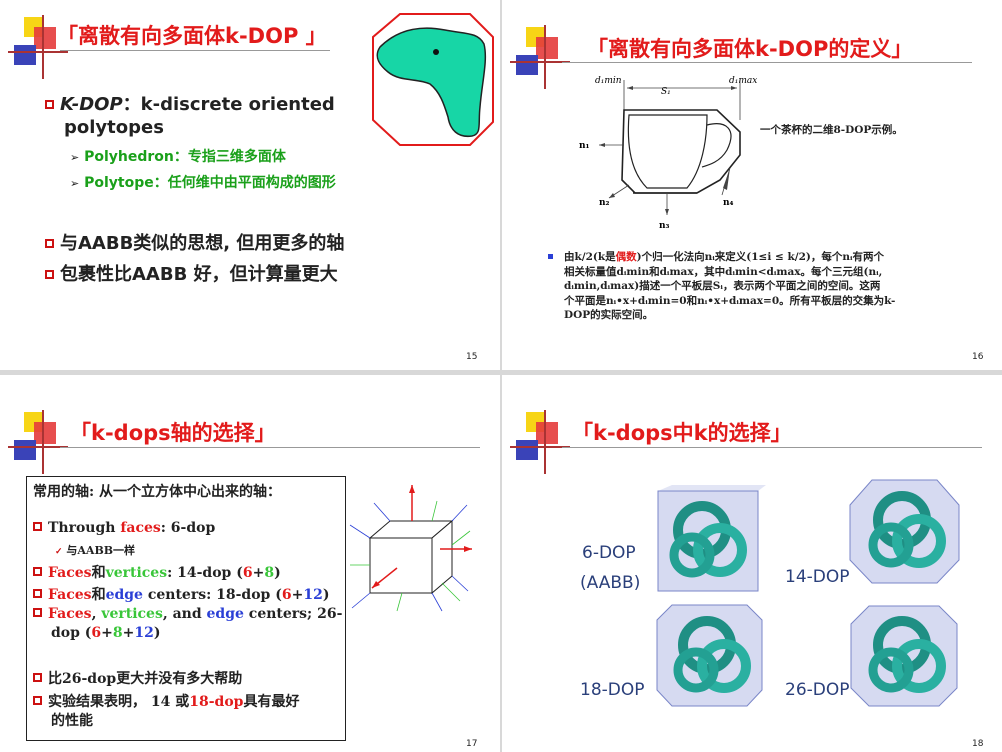 This screenshot has width=1002, height=752. Describe the element at coordinates (216, 702) in the screenshot. I see `axes-text: 18-dop` at that location.